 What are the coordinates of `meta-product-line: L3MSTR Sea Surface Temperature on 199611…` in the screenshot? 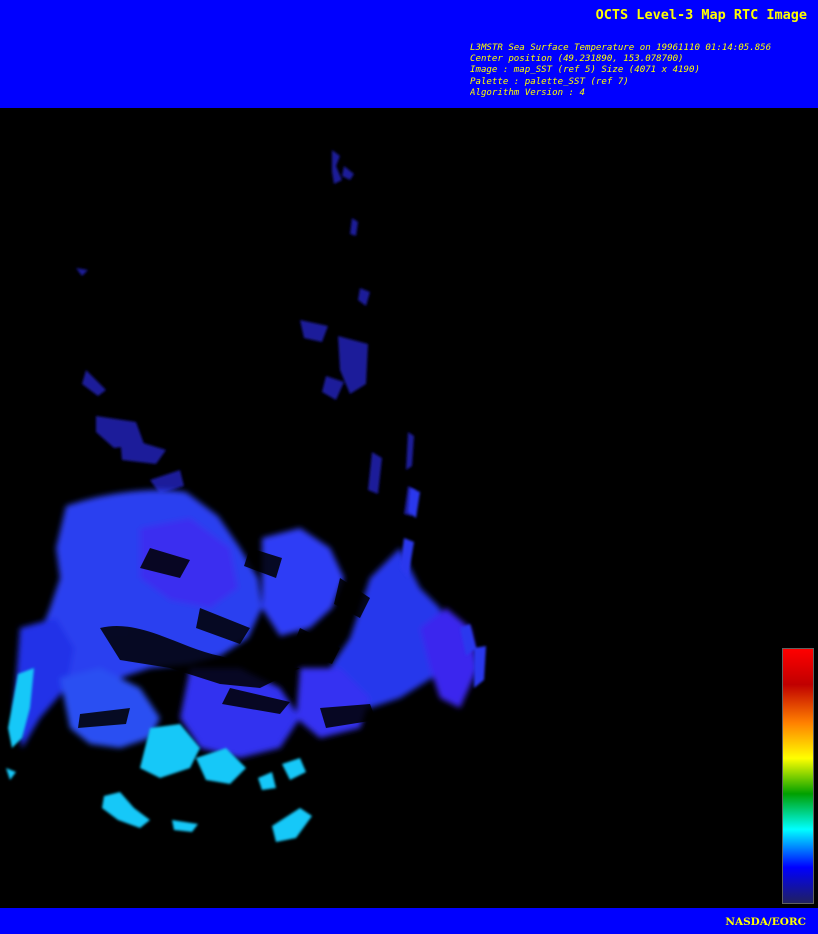 It's located at (621, 48).